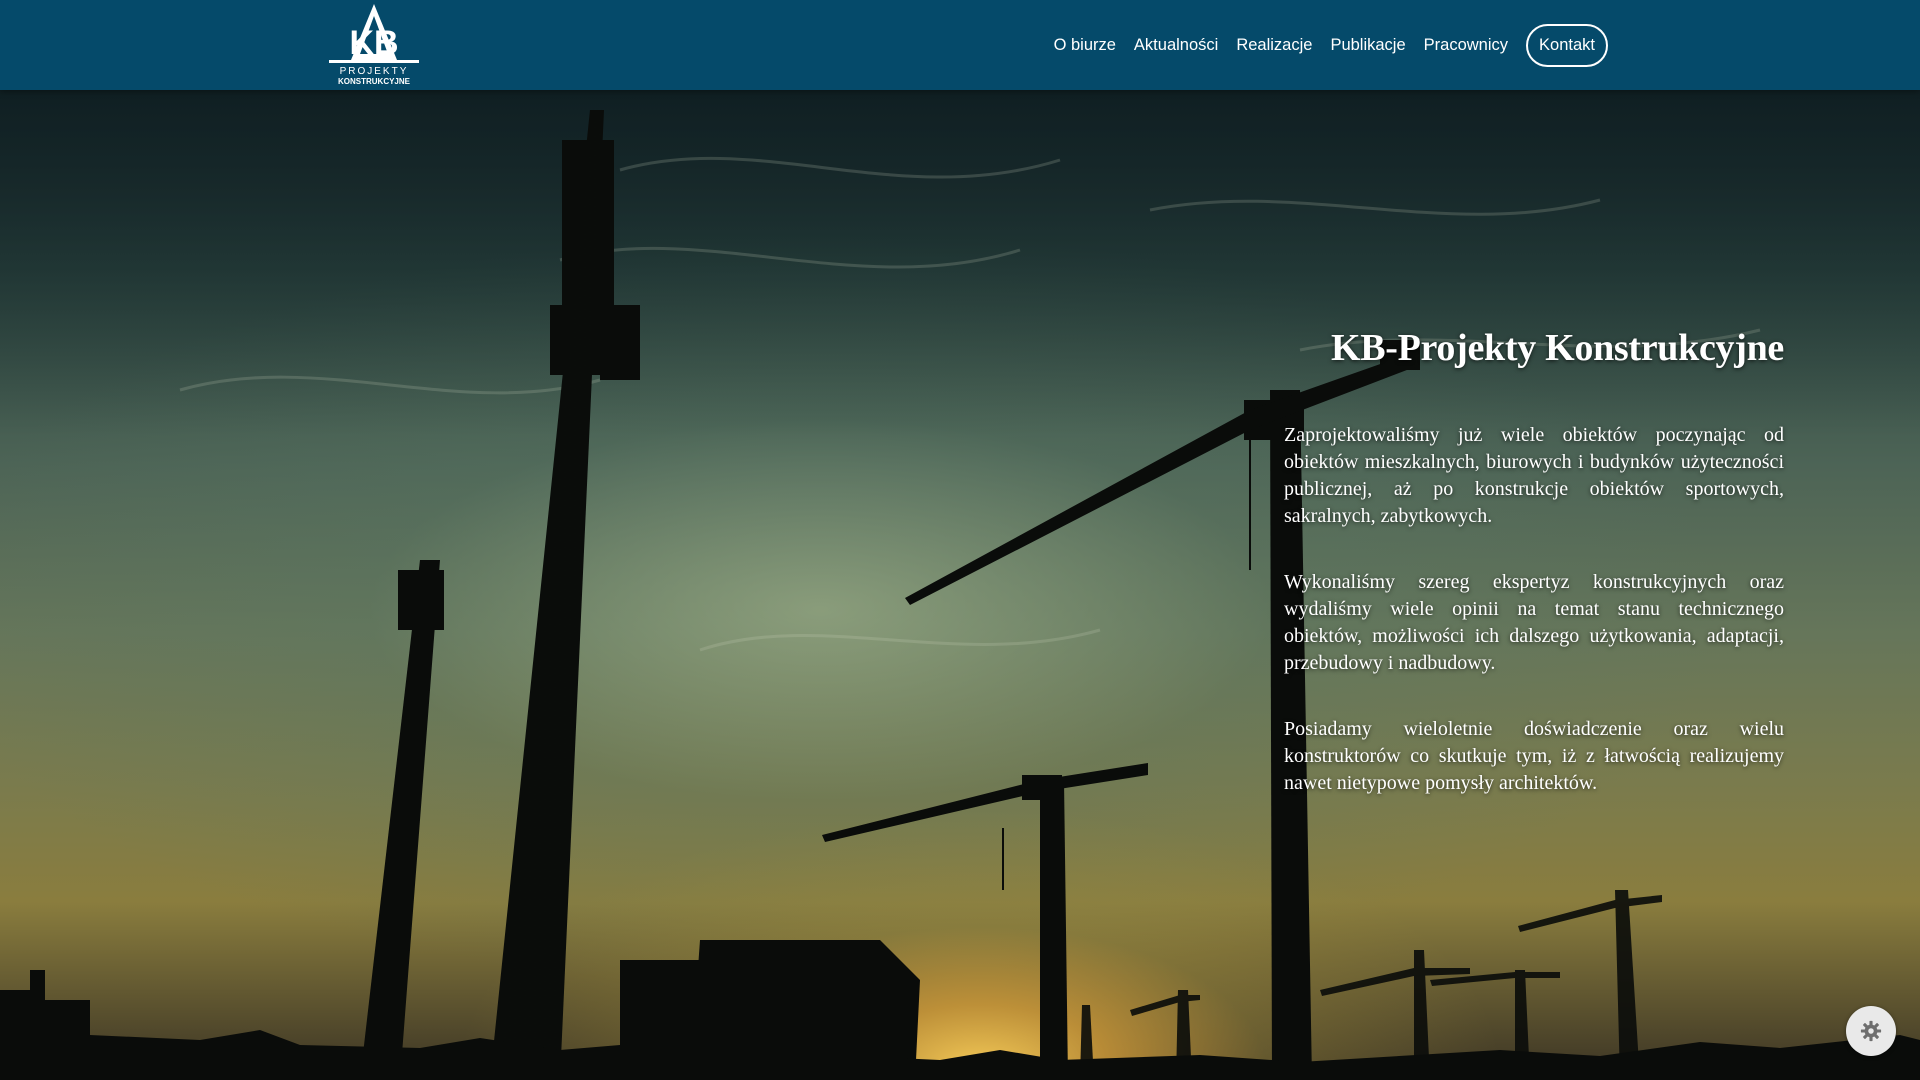  Describe the element at coordinates (1557, 348) in the screenshot. I see `hero-title: KB-Projekty Konstrukcyjne` at that location.